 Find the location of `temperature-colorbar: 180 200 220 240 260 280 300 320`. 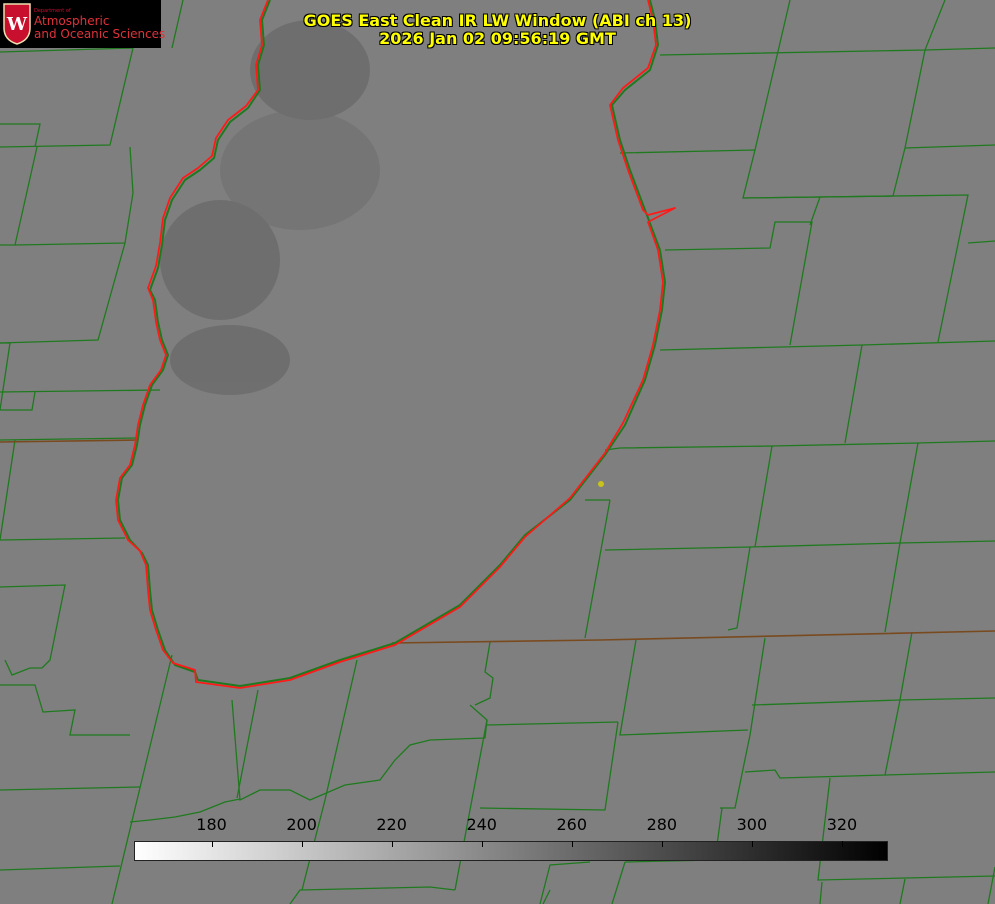

temperature-colorbar: 180 200 220 240 260 280 300 320 is located at coordinates (511, 837).